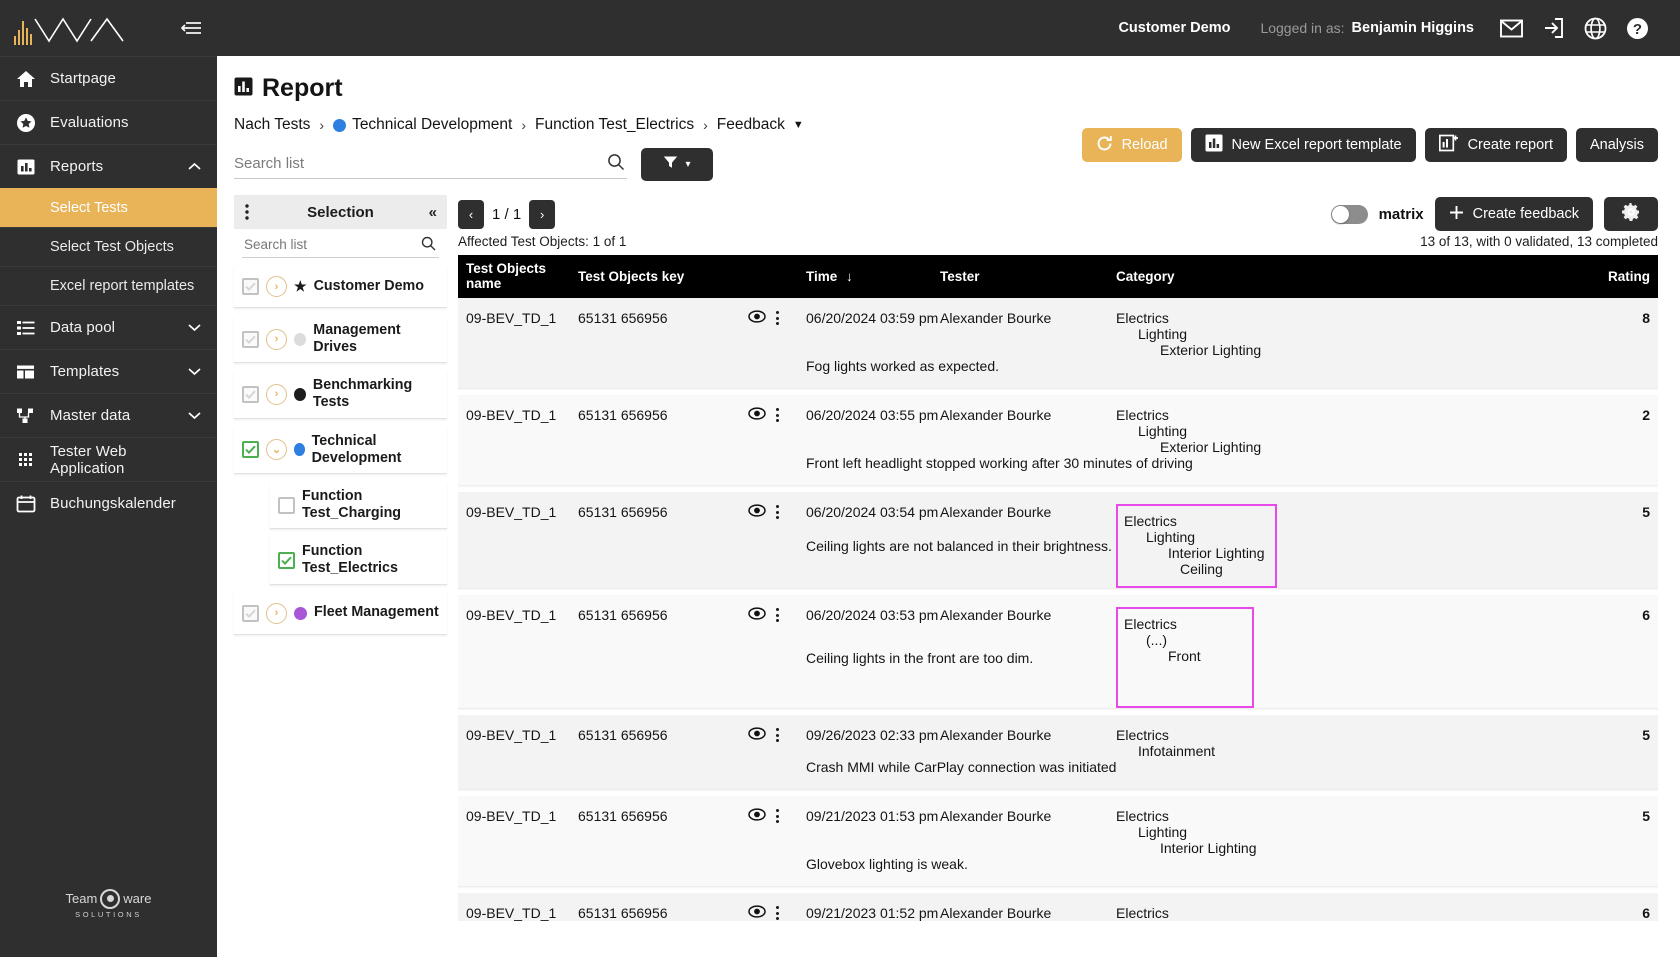 The image size is (1680, 957). I want to click on tree-node-function-test-charging: Function Test_Charging, so click(358, 505).